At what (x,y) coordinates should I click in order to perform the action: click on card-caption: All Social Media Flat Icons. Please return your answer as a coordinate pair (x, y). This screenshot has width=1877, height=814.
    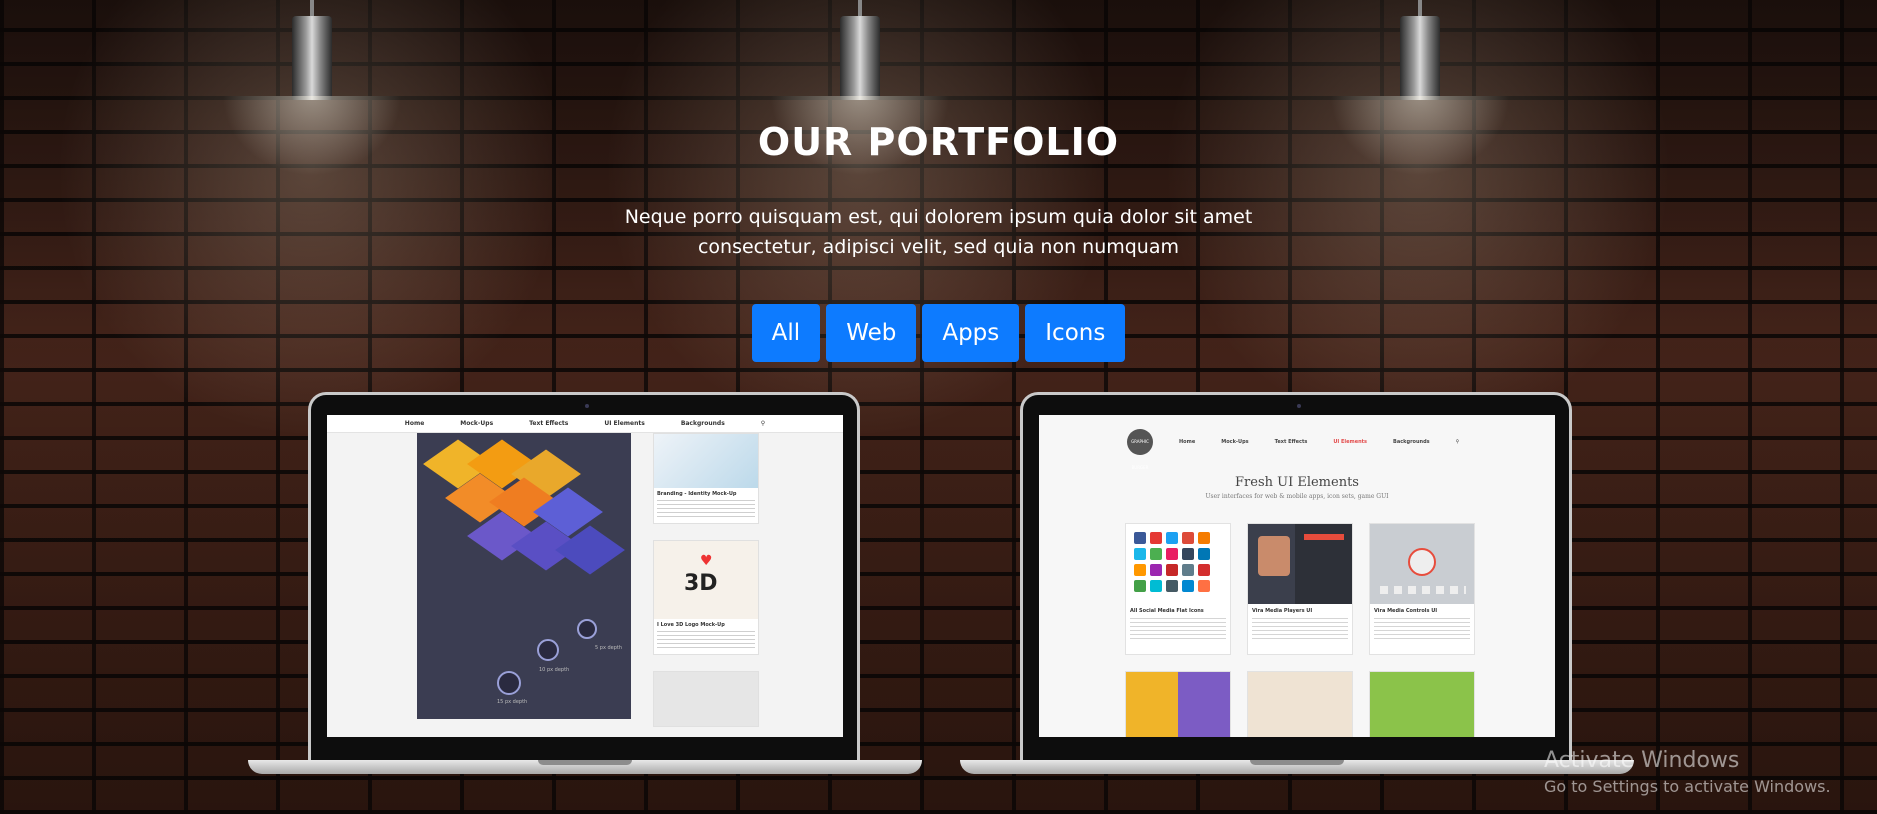
    Looking at the image, I should click on (1167, 611).